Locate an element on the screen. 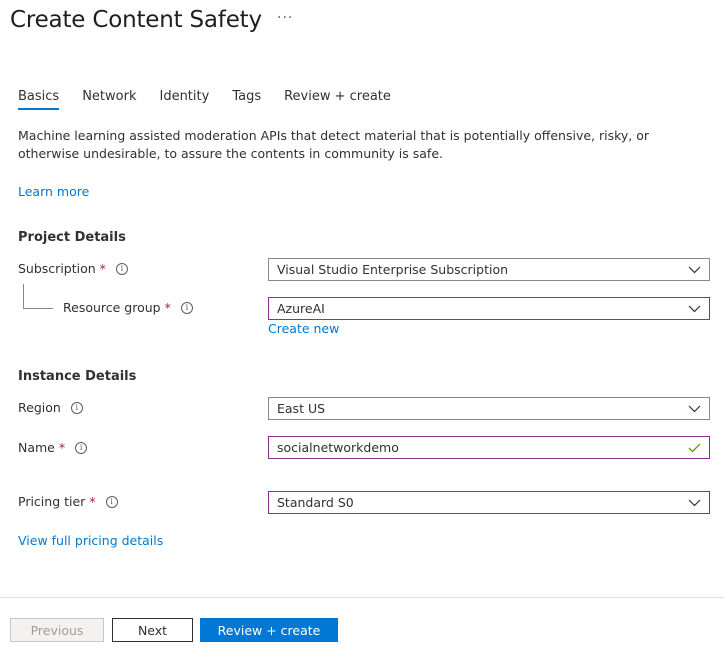 Image resolution: width=724 pixels, height=650 pixels. subscription-label: Subscription * i is located at coordinates (73, 268).